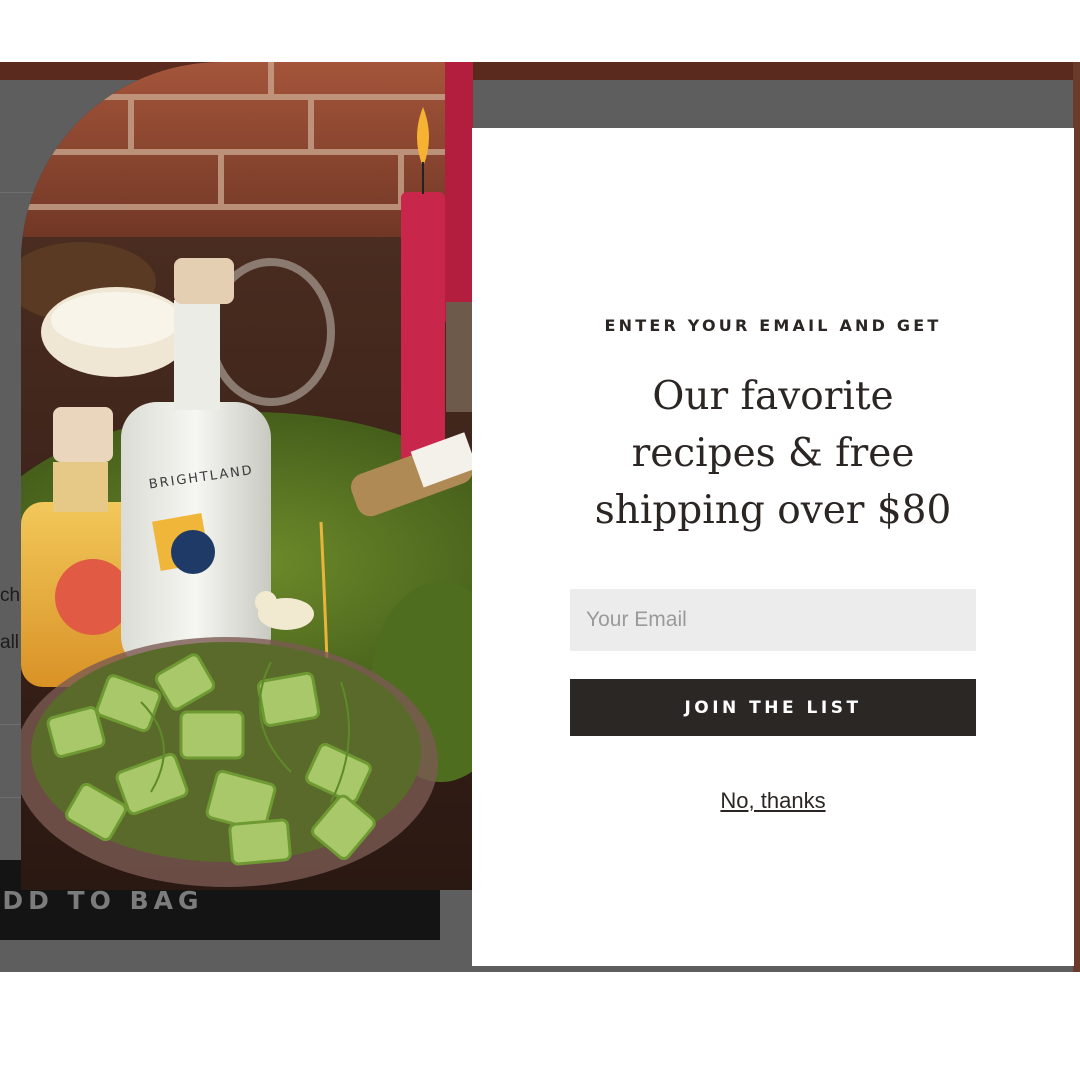 The height and width of the screenshot is (1080, 1080). Describe the element at coordinates (10, 642) in the screenshot. I see `background-text-fragment: all` at that location.